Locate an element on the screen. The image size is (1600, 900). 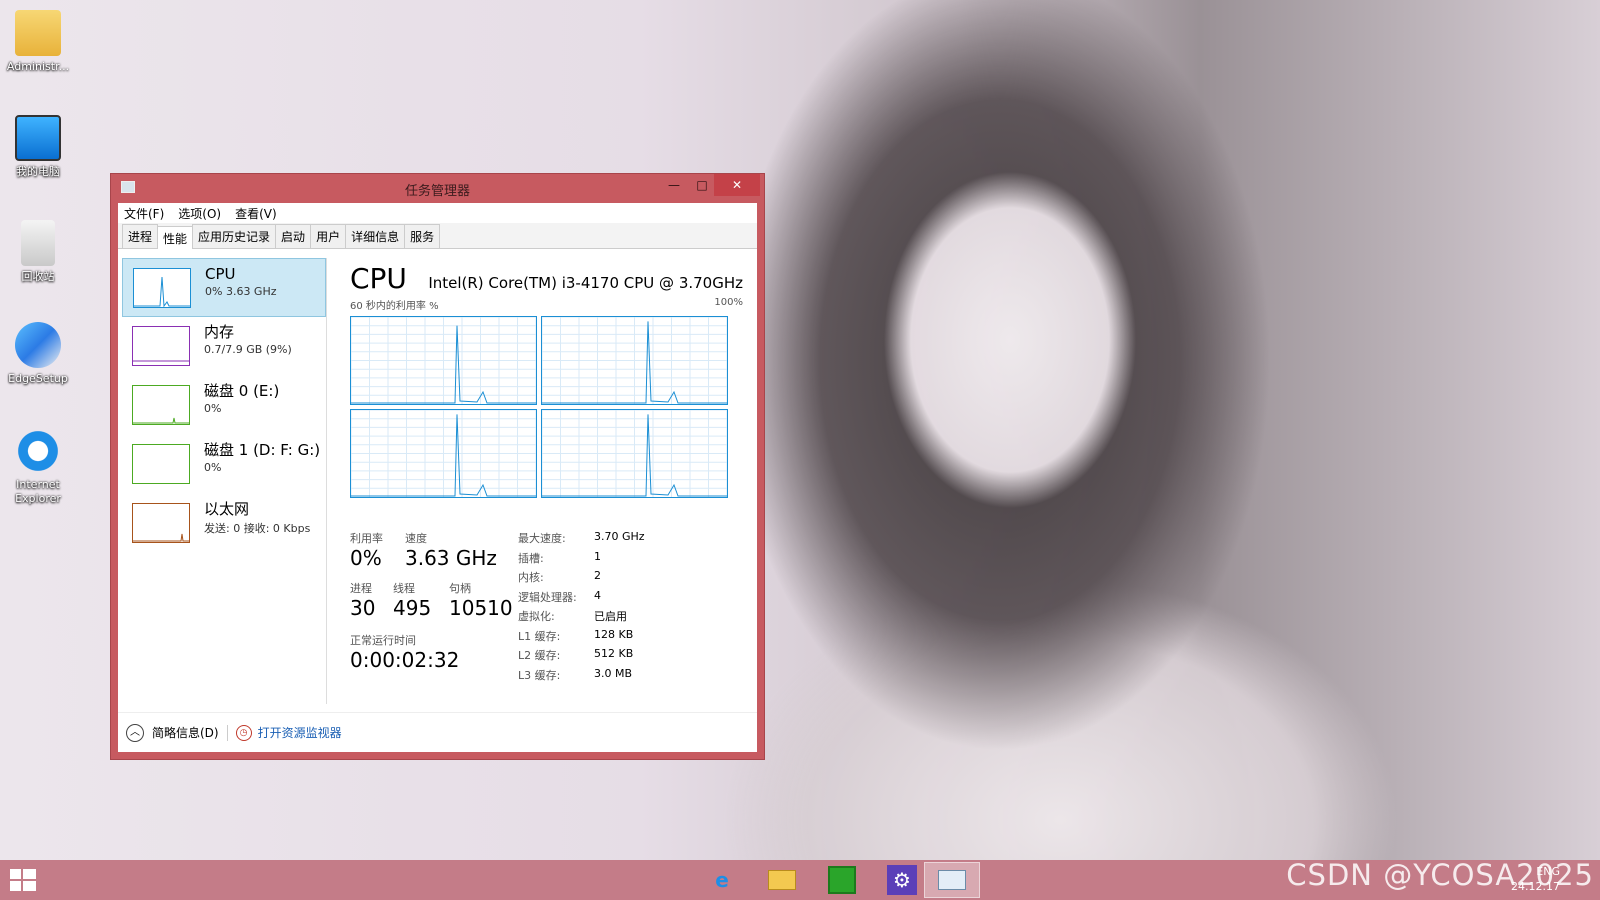
tab-details: 详细信息 is located at coordinates (375, 236).